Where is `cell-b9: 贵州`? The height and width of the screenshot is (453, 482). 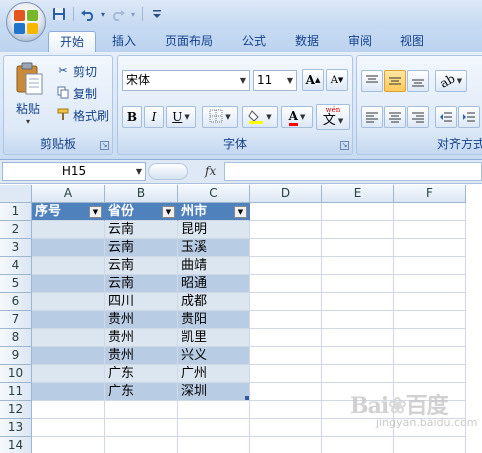 cell-b9: 贵州 is located at coordinates (141, 356).